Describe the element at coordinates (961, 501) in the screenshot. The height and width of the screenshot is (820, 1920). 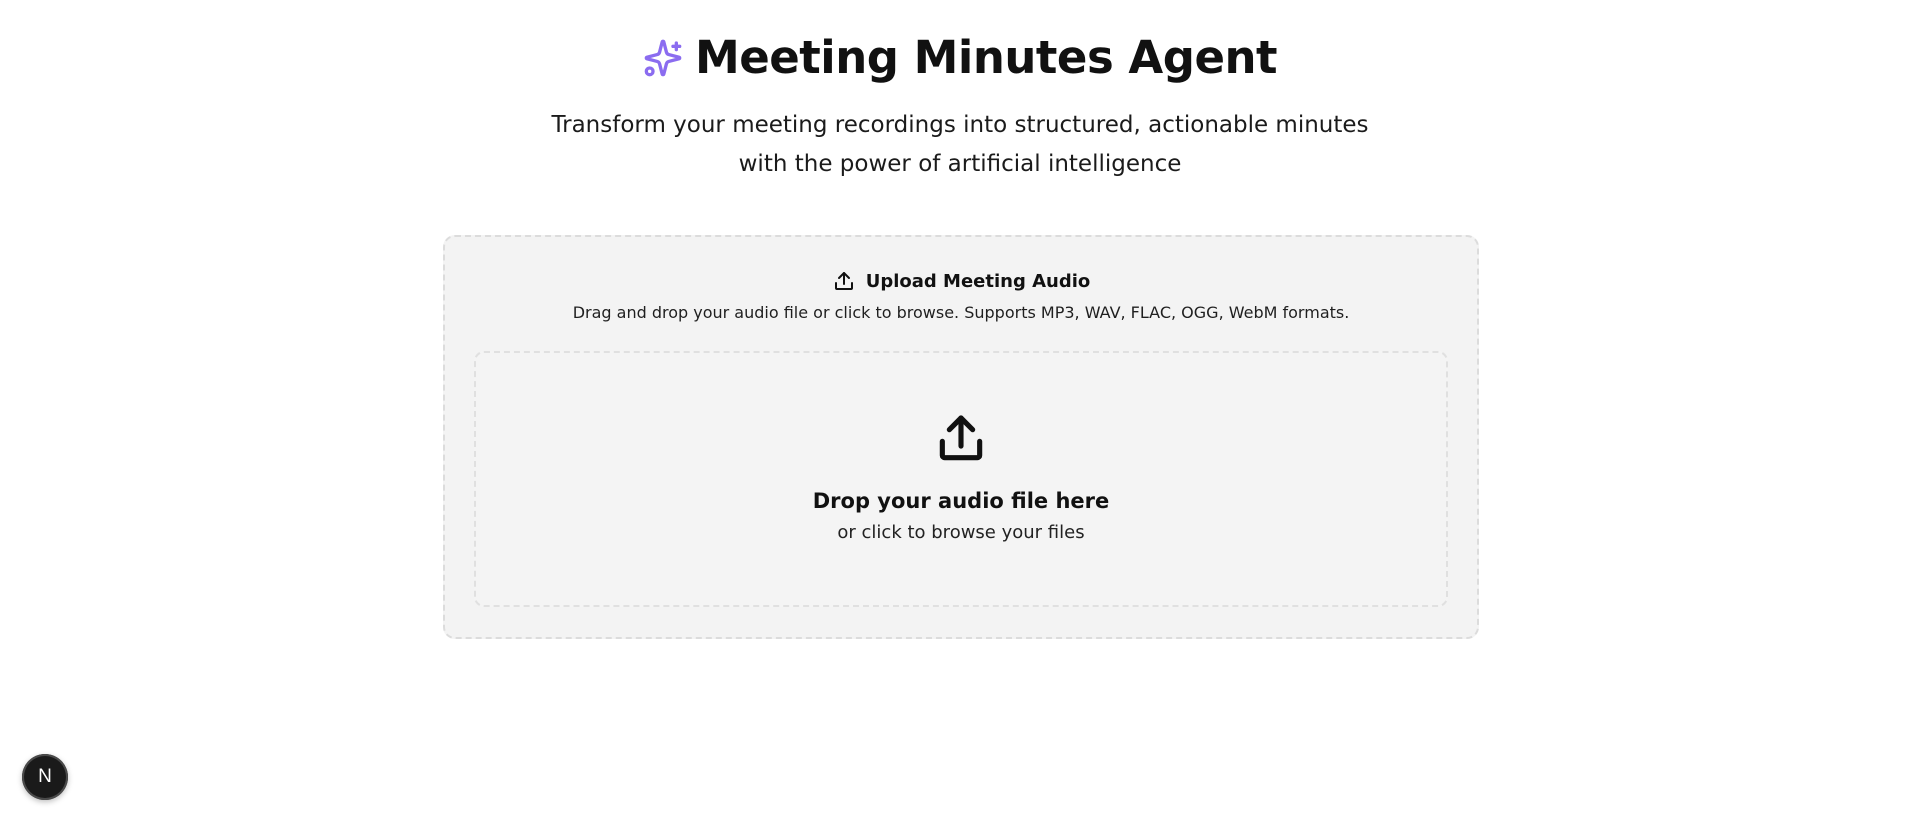
I see `dropzone-title: Drop your audio file here` at that location.